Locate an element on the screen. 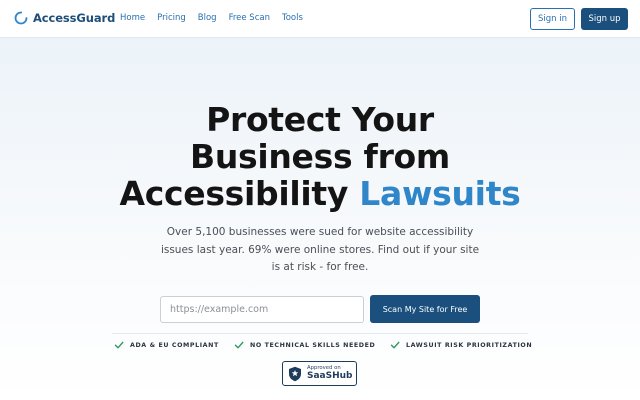 The width and height of the screenshot is (640, 400). feature-label: LAWSUIT RISK PRIORITIZATION is located at coordinates (469, 345).